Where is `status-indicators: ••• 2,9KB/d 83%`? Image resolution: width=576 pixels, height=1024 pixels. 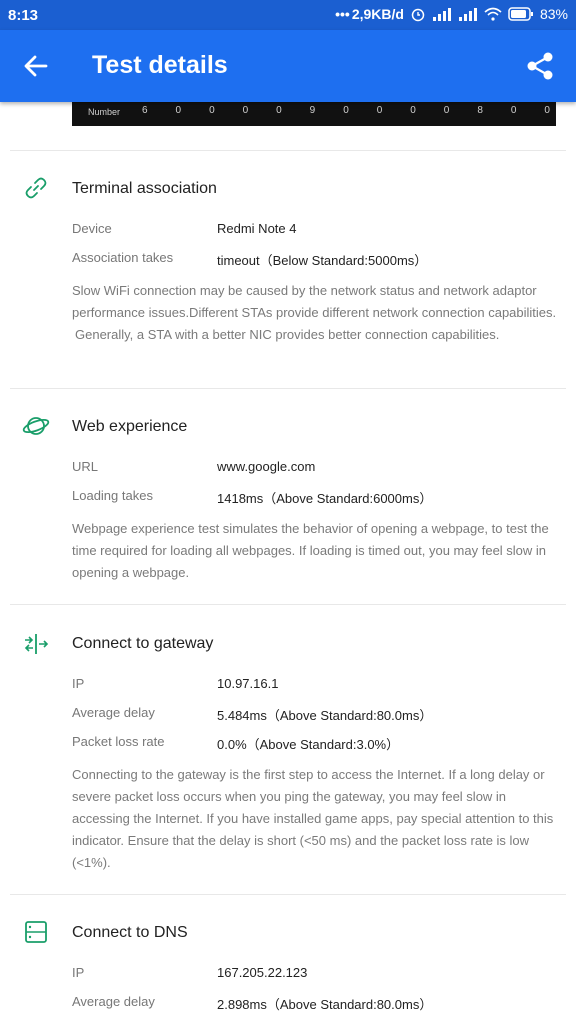
status-indicators: ••• 2,9KB/d 83% is located at coordinates (451, 14).